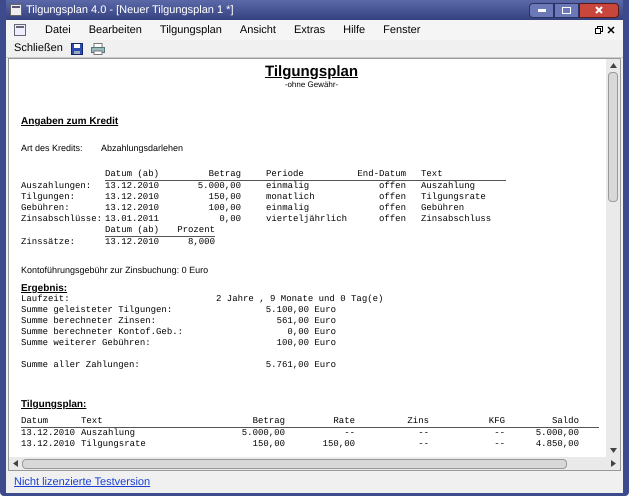 Image resolution: width=629 pixels, height=500 pixels. Describe the element at coordinates (613, 258) in the screenshot. I see `vertical-scrollbar` at that location.